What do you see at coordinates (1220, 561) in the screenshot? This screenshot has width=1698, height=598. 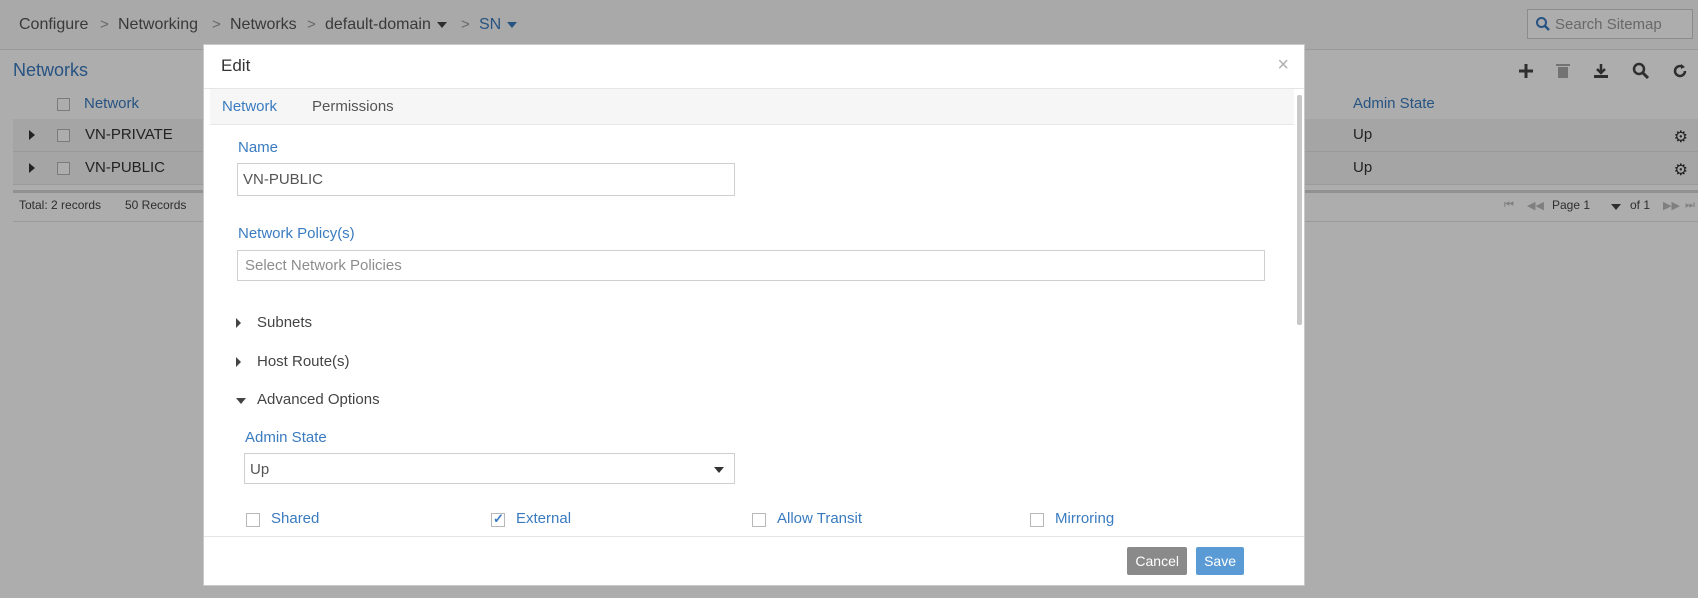 I see `save-button: Save` at bounding box center [1220, 561].